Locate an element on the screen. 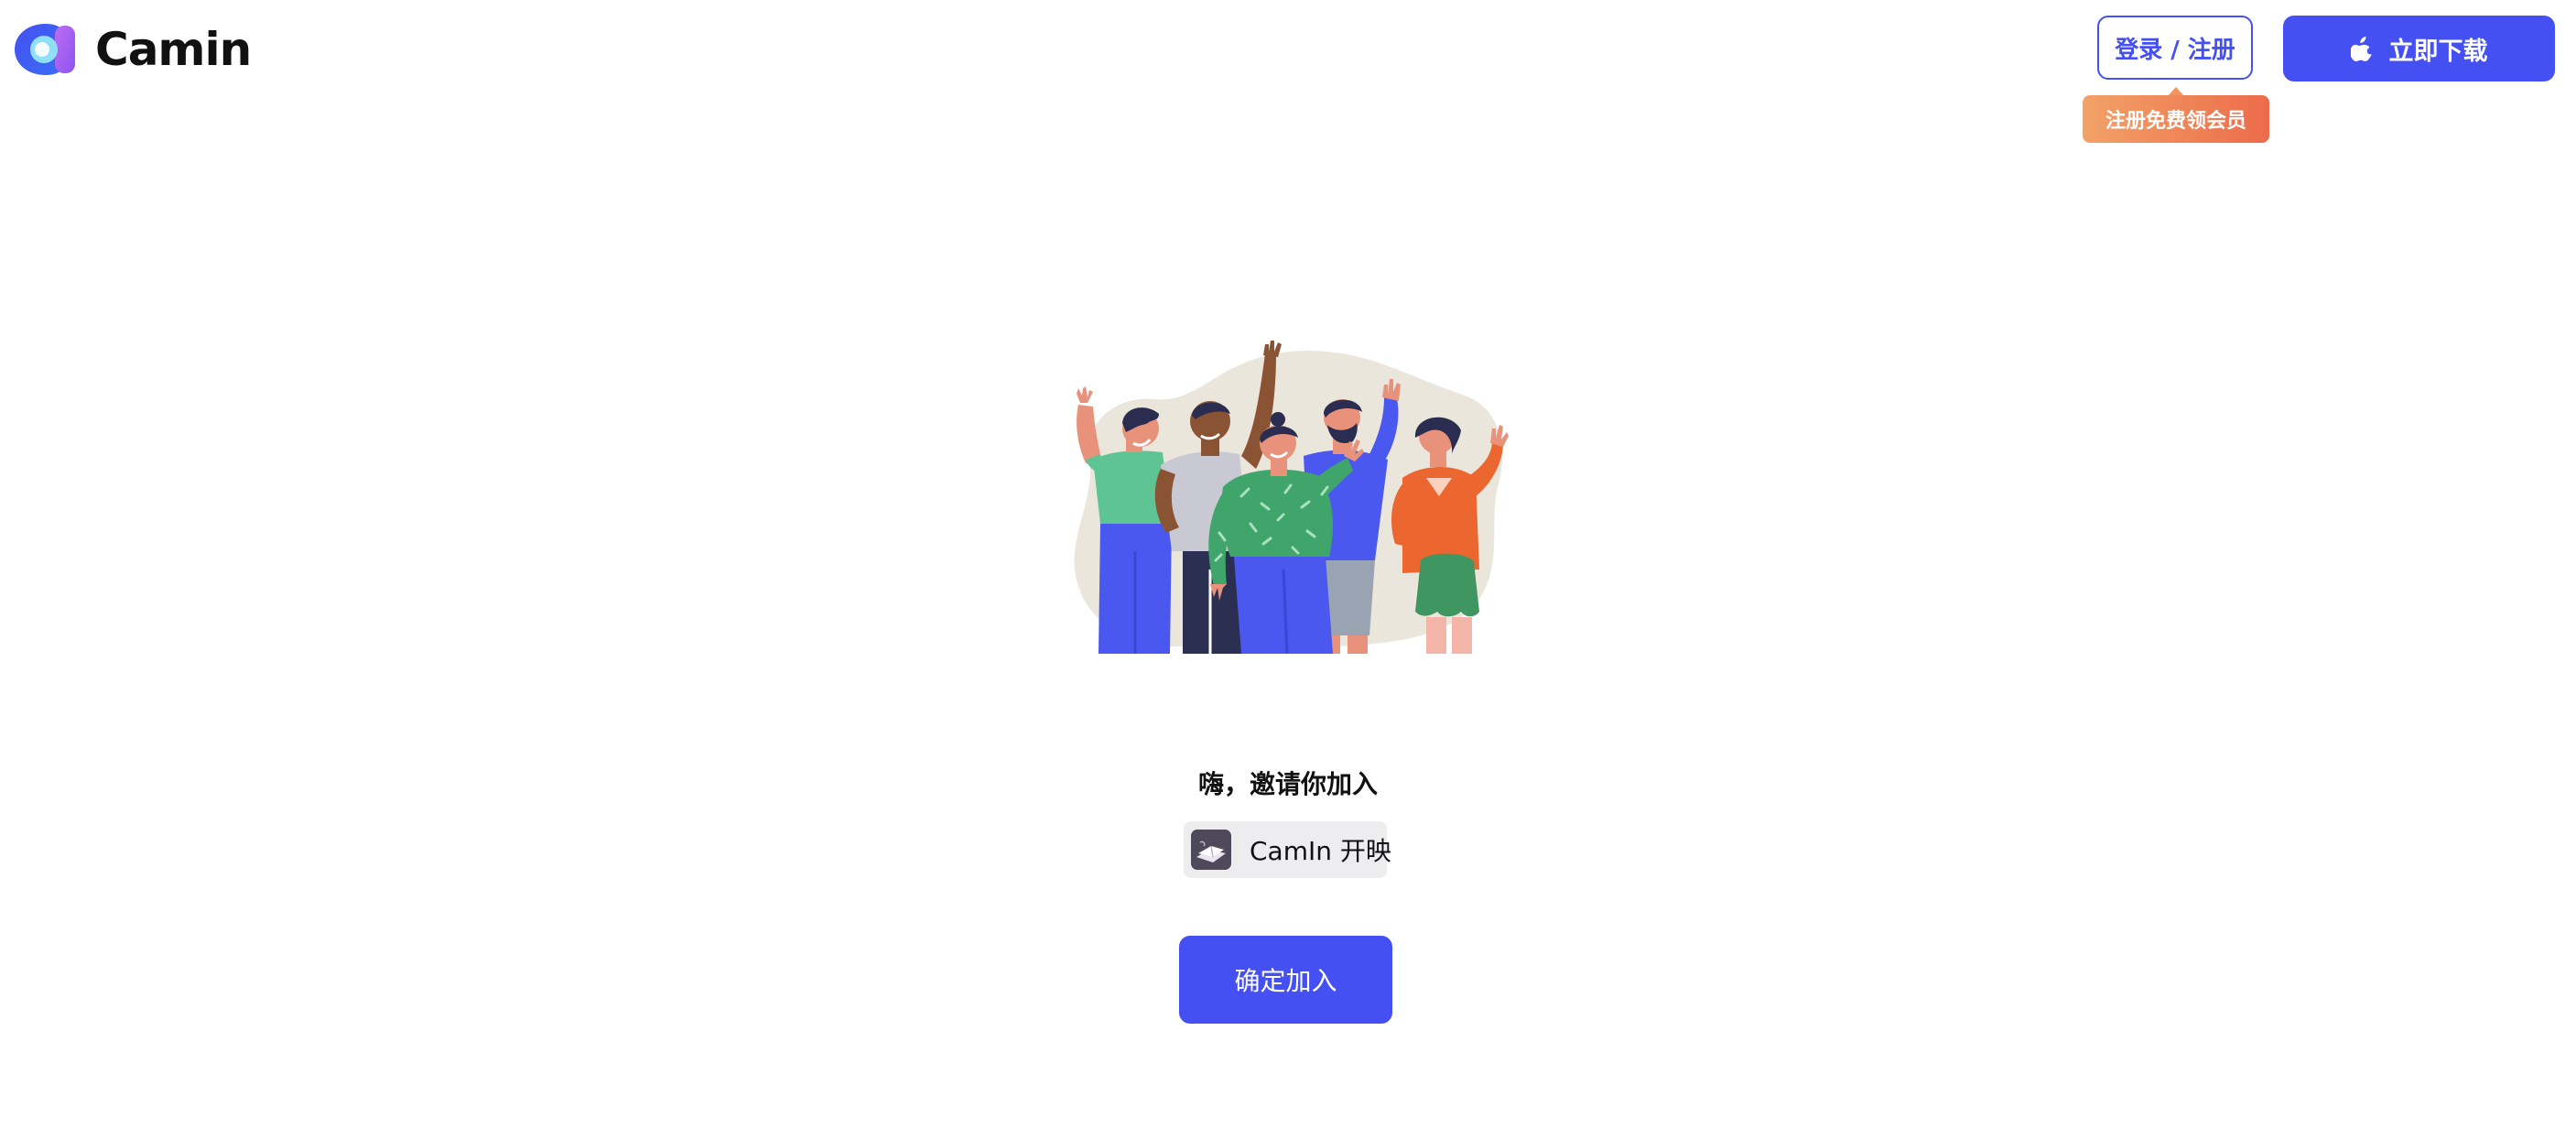 Image resolution: width=2576 pixels, height=1139 pixels. camin-logo-icon is located at coordinates (45, 50).